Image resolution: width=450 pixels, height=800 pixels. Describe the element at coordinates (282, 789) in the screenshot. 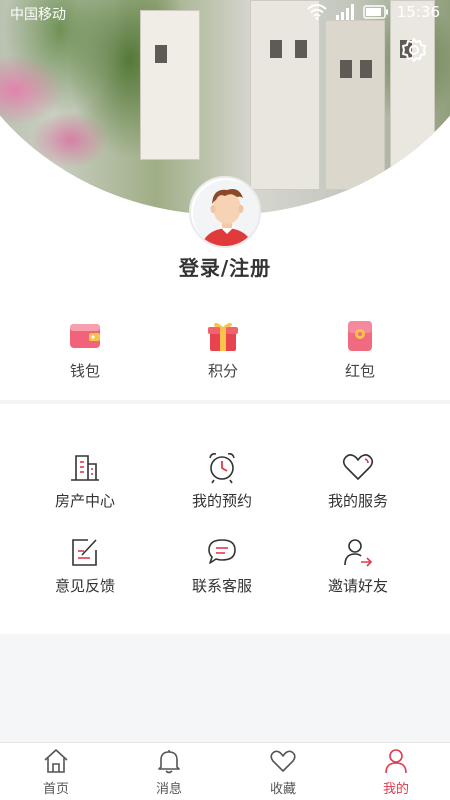

I see `tab-favorites-label: 收藏` at that location.